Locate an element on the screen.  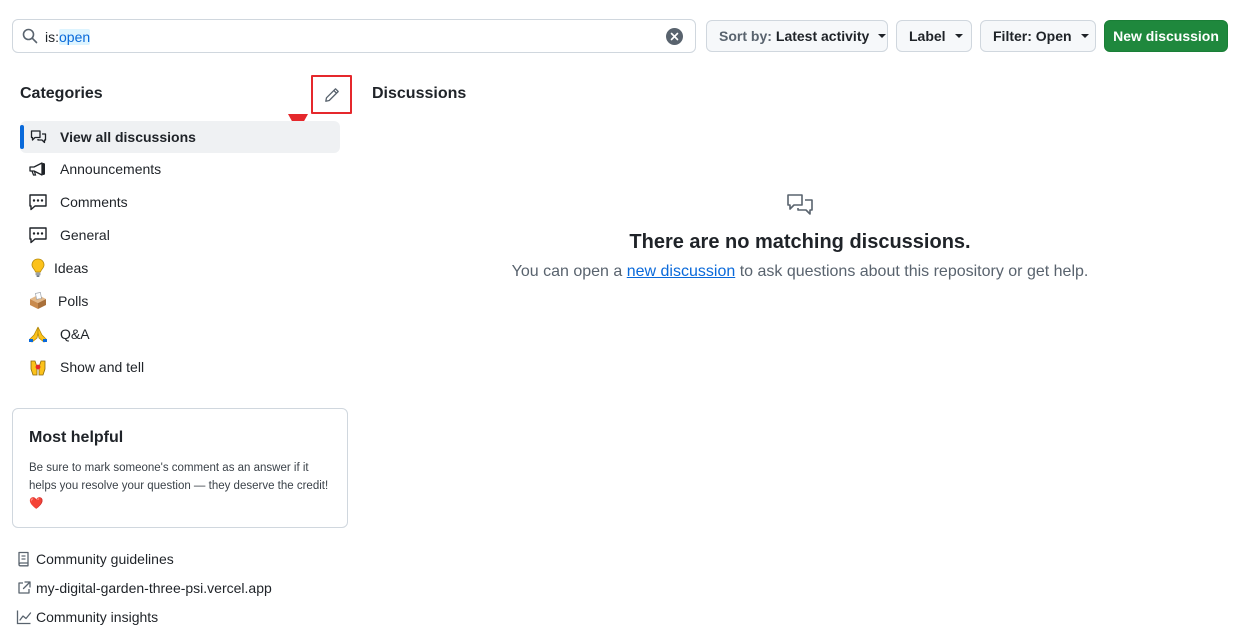
sidebar-item-label: Comments is located at coordinates (94, 202).